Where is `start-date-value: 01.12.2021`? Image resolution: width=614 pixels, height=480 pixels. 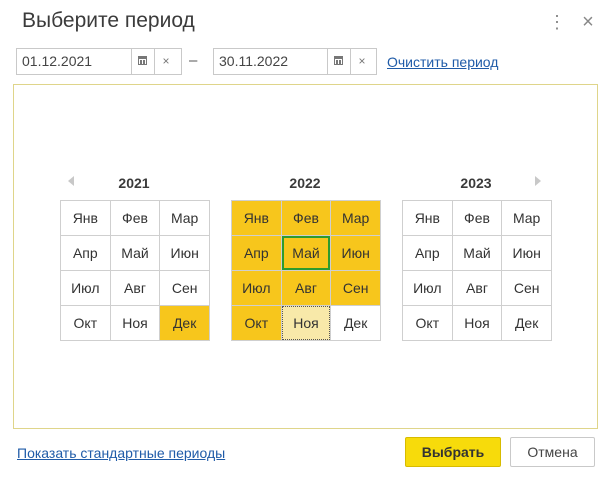
start-date-value: 01.12.2021 is located at coordinates (57, 61).